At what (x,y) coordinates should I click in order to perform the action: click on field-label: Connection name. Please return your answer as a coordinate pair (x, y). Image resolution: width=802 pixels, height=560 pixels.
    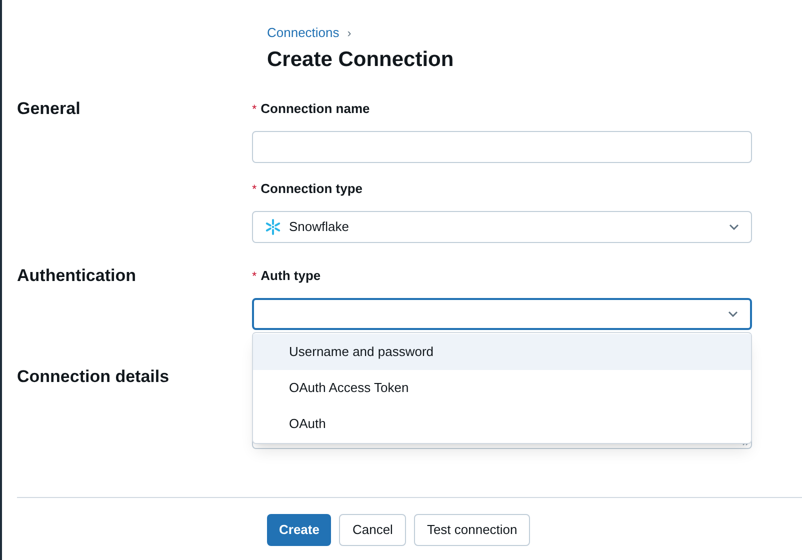
    Looking at the image, I should click on (315, 109).